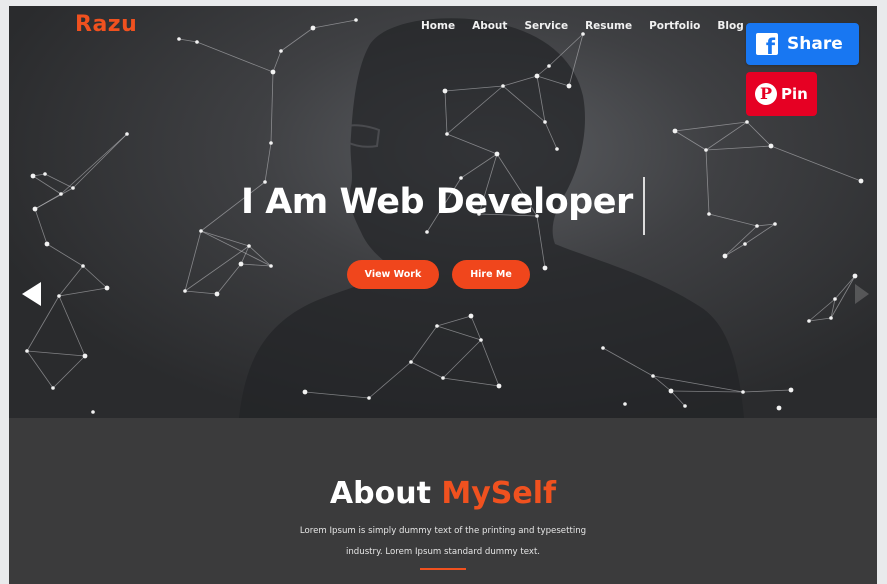 This screenshot has height=584, width=887. Describe the element at coordinates (491, 274) in the screenshot. I see `hire-me-button: Hire Me` at that location.